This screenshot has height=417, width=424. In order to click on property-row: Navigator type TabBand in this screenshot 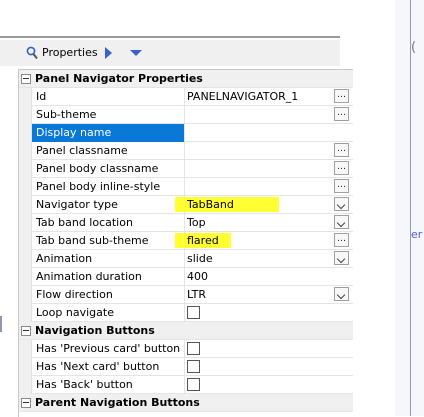, I will do `click(186, 205)`.